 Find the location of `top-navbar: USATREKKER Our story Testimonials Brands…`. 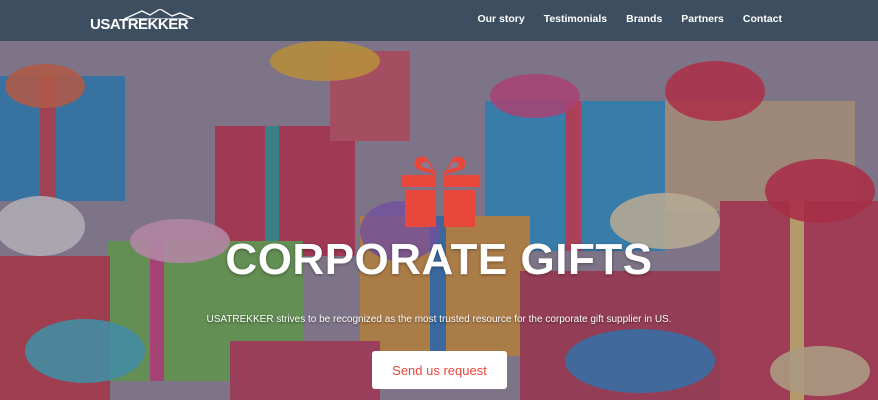

top-navbar: USATREKKER Our story Testimonials Brands… is located at coordinates (439, 20).